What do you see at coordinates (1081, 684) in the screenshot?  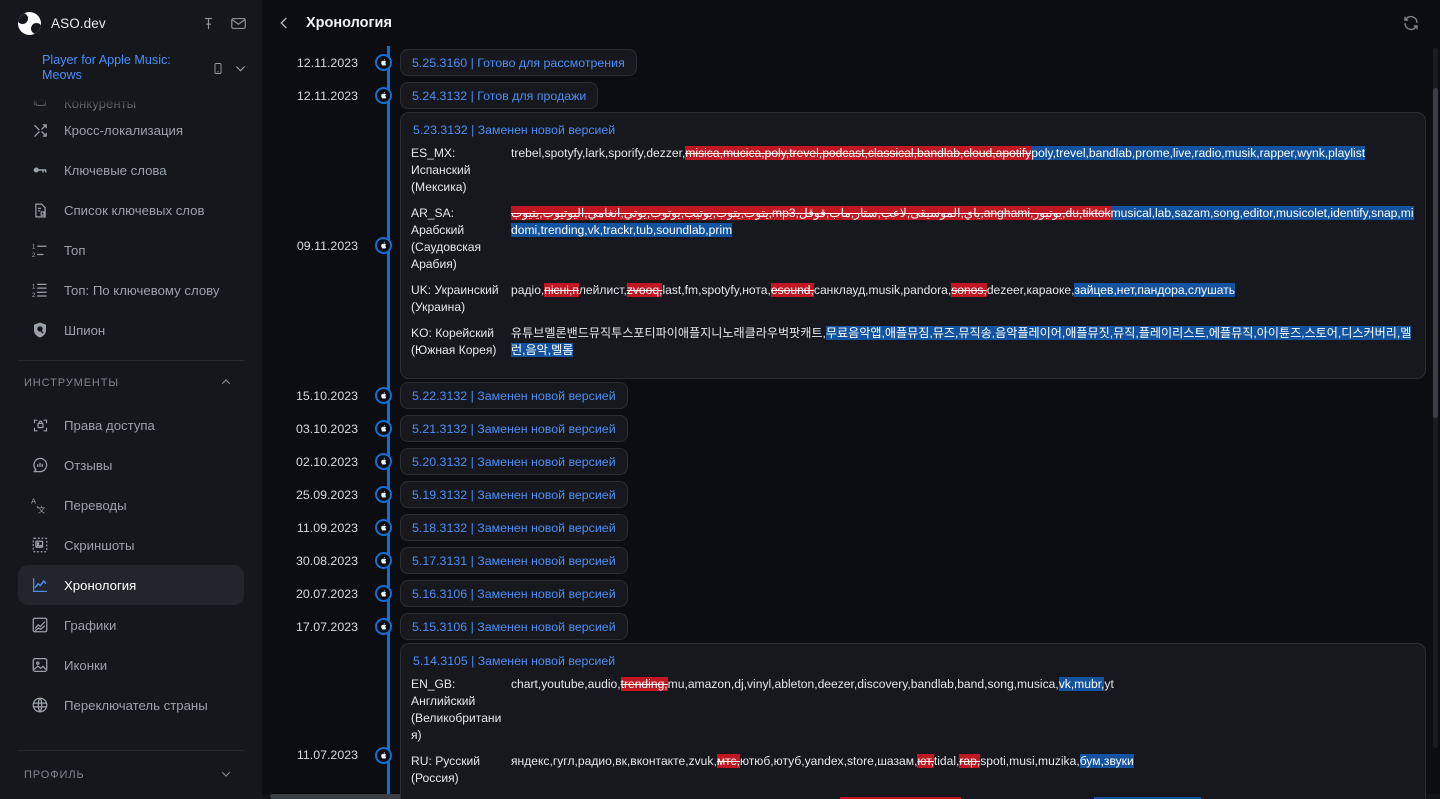 I see `keyword-added: vk,mubr,` at bounding box center [1081, 684].